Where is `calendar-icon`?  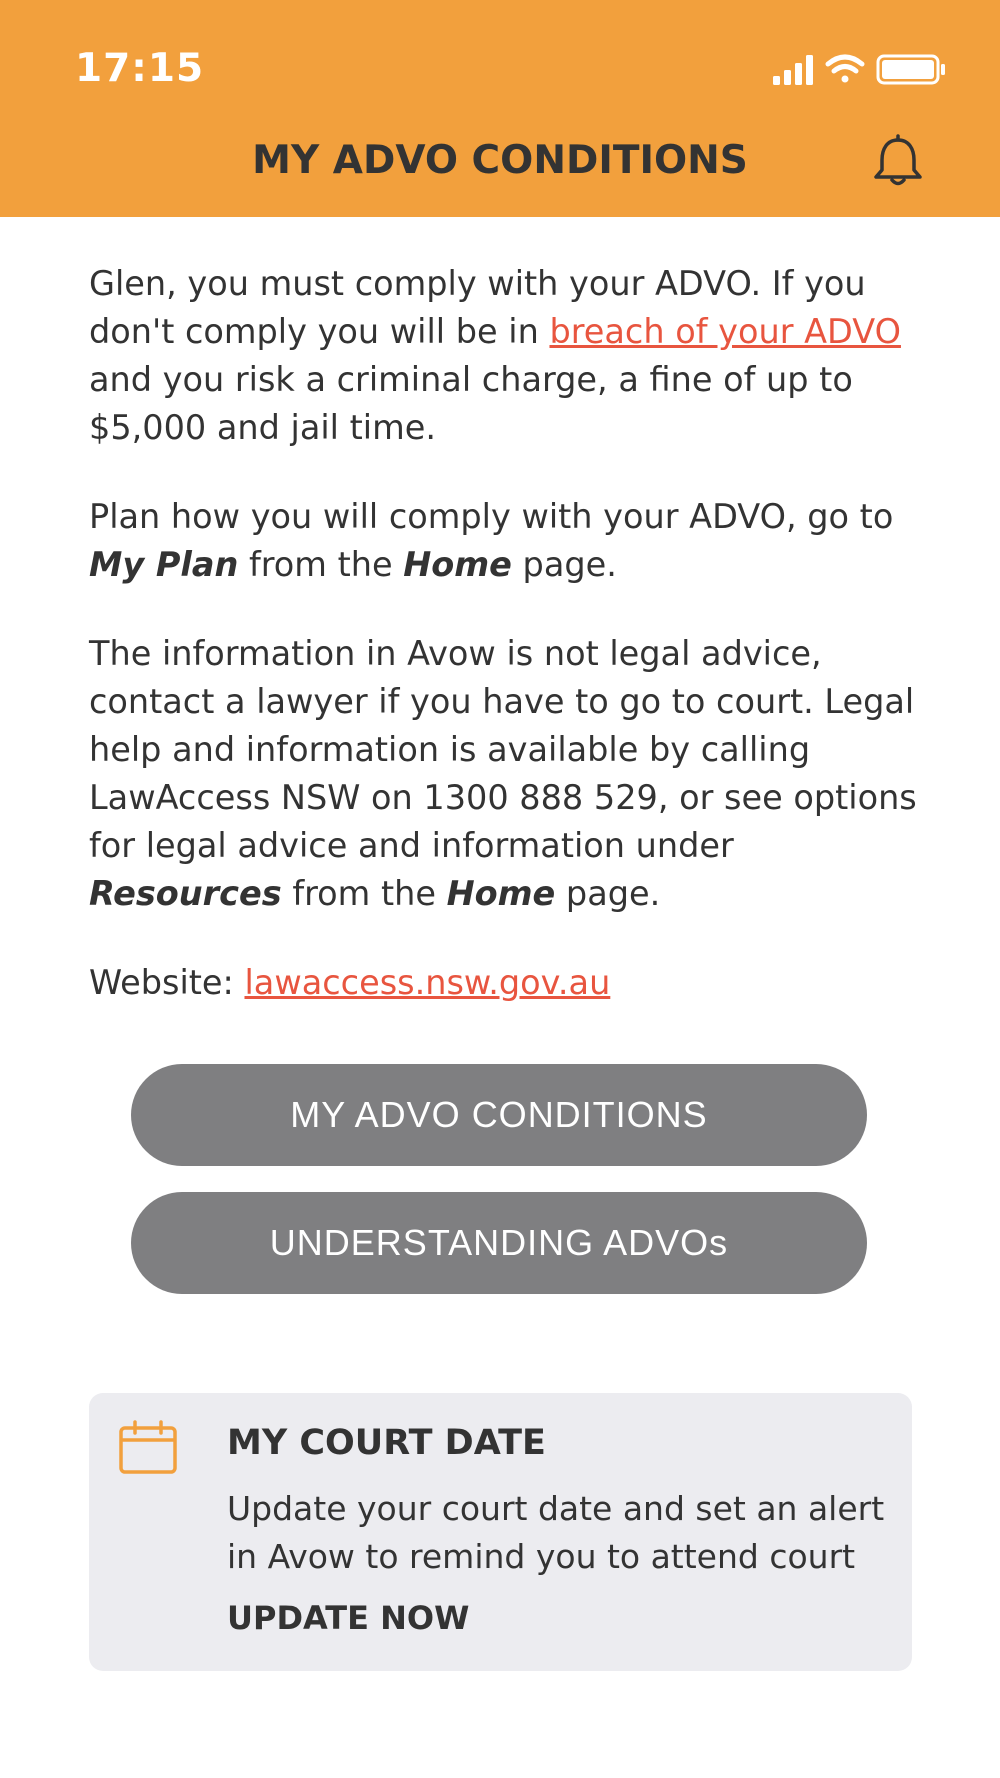
calendar-icon is located at coordinates (148, 1447).